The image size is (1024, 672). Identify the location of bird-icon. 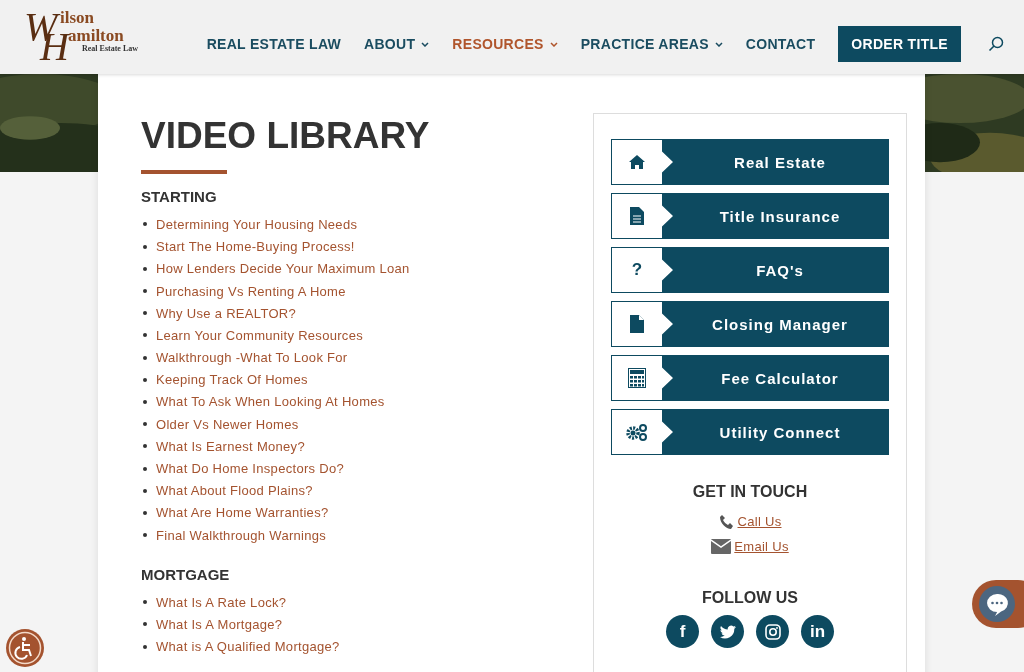
(727, 631).